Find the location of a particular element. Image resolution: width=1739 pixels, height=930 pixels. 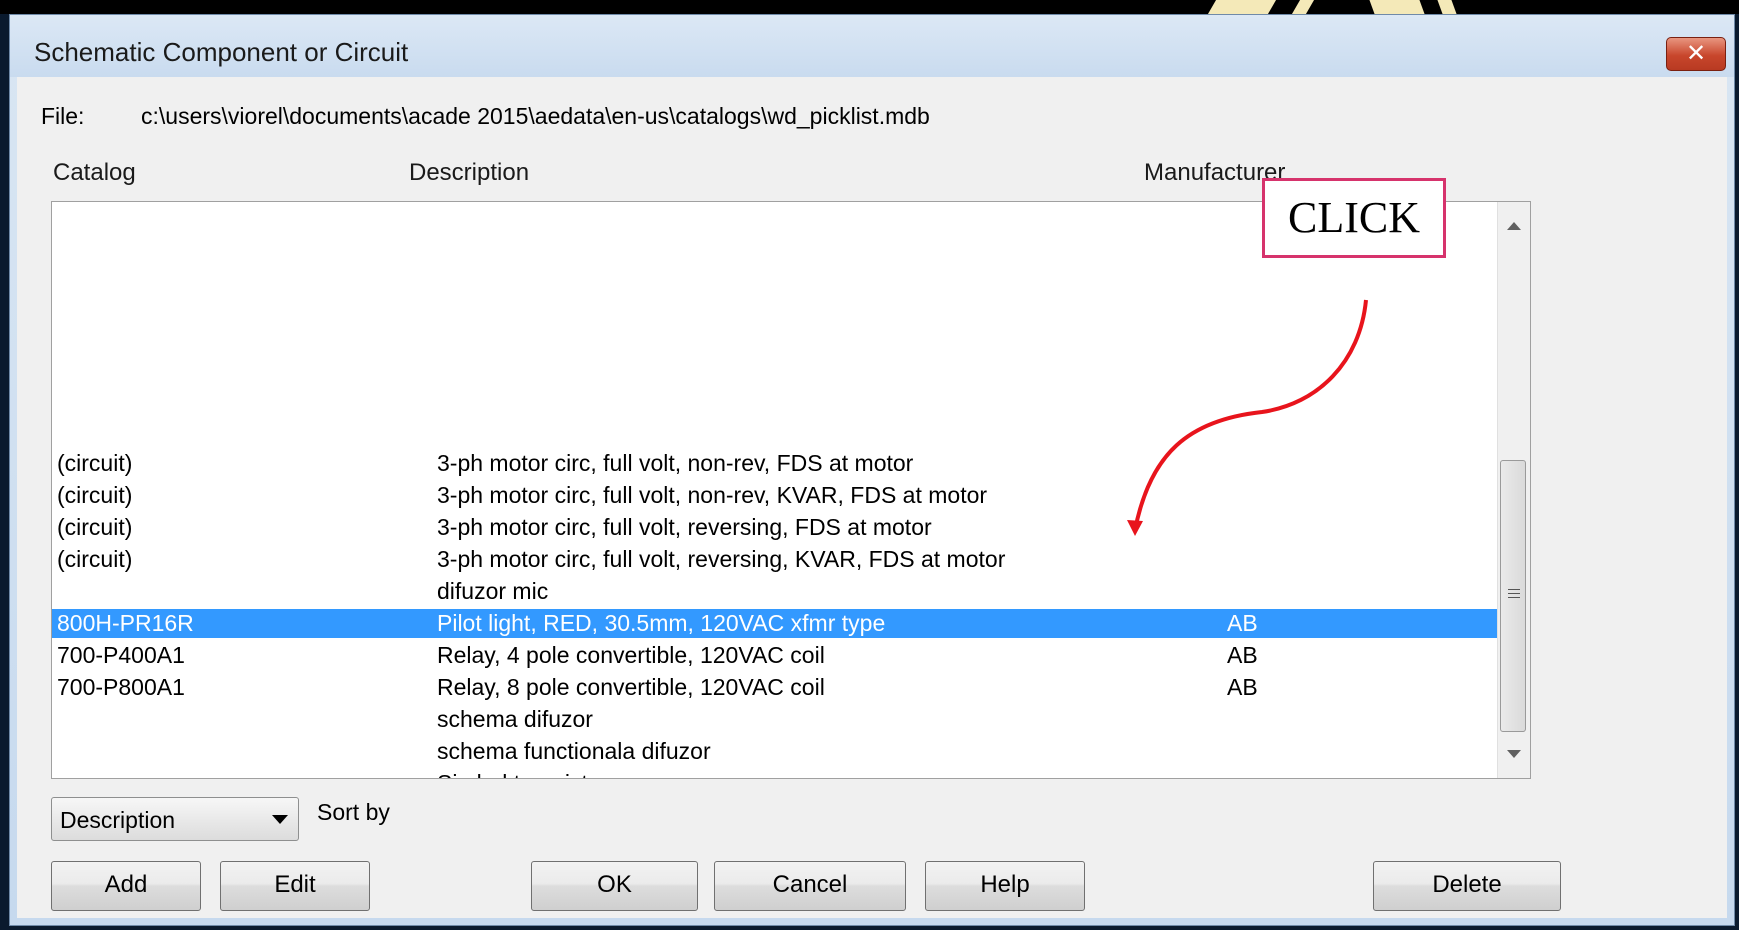

scrollbar-thumb is located at coordinates (1513, 596).